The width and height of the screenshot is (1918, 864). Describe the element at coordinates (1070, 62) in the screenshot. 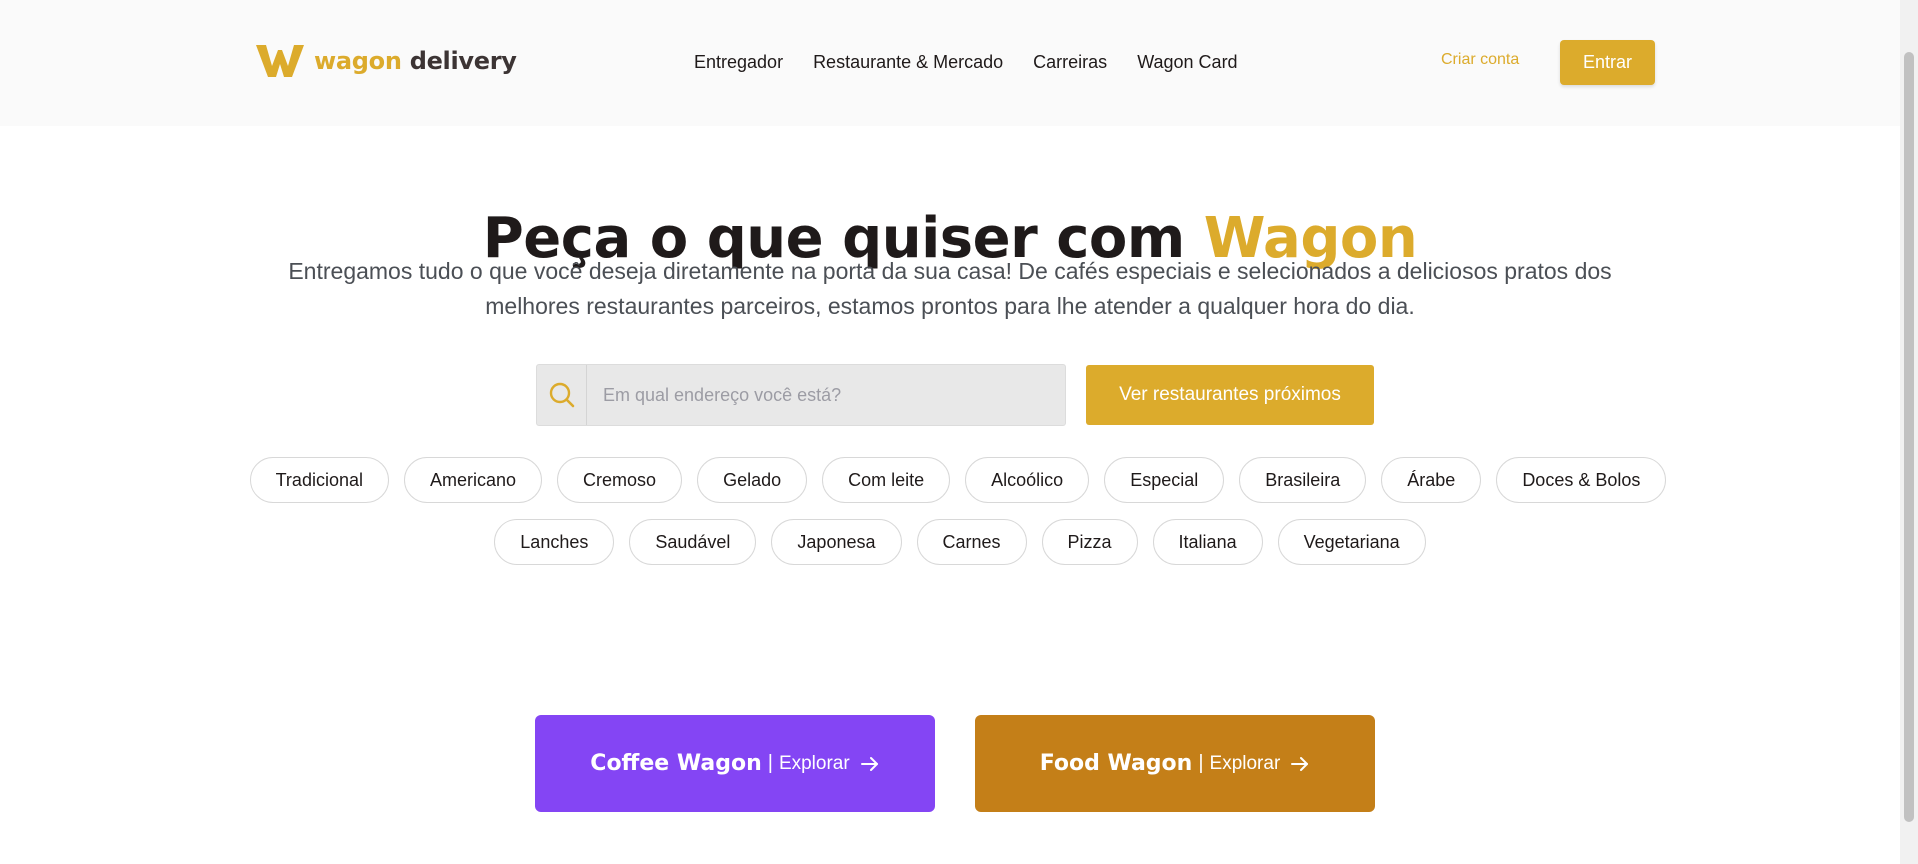

I see `nav-item-carreiras: Carreiras` at that location.